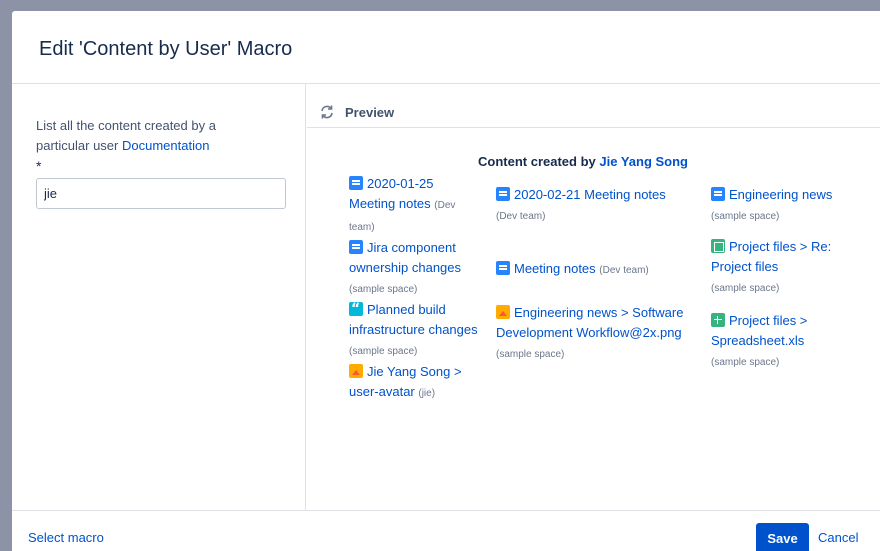 This screenshot has height=551, width=880. Describe the element at coordinates (405, 381) in the screenshot. I see `content-link: Jie Yang Song > user-avatar` at that location.